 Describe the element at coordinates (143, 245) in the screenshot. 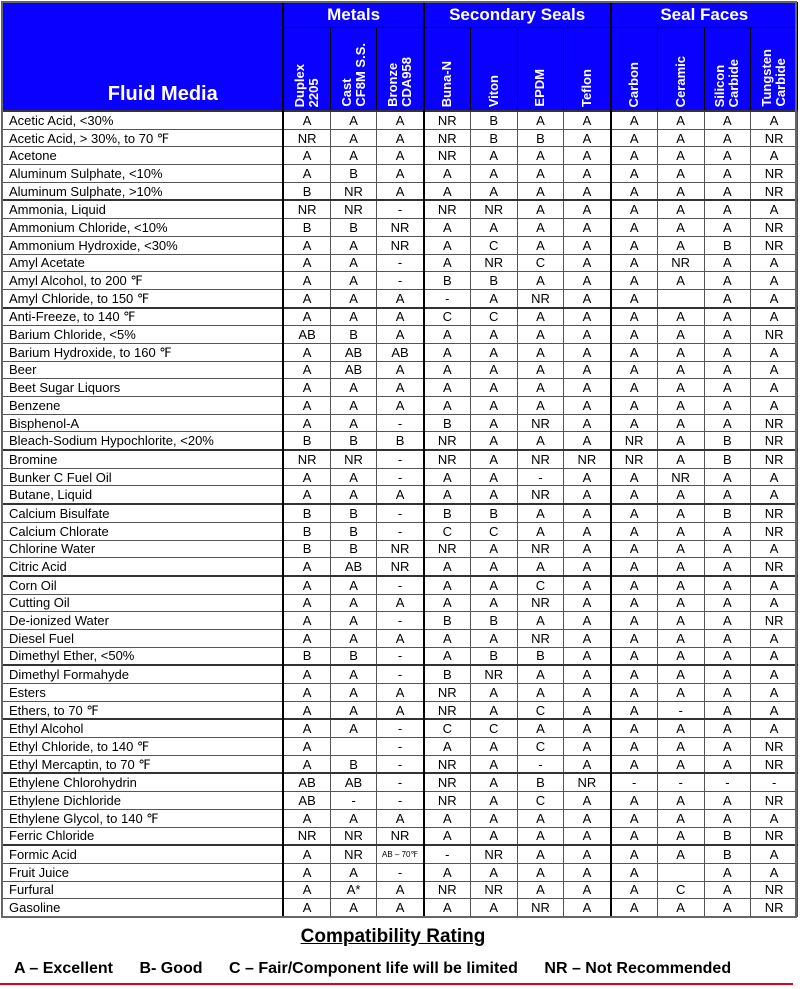

I see `fluid-name: Ammonium Hydroxide, <30%` at that location.